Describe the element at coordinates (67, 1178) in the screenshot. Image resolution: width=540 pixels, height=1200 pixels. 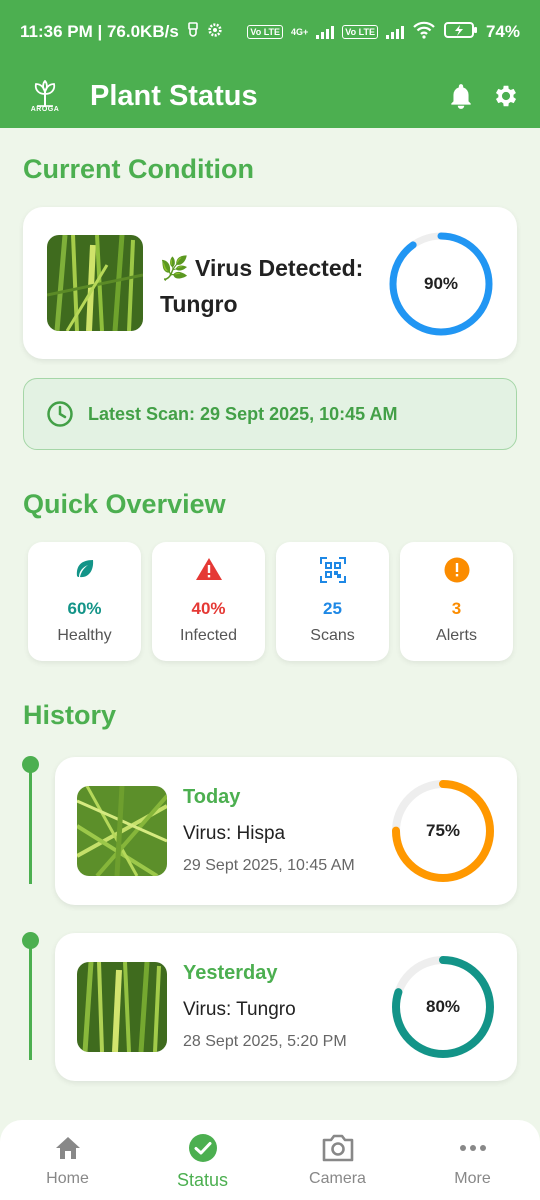
I see `nav-label: Home` at that location.